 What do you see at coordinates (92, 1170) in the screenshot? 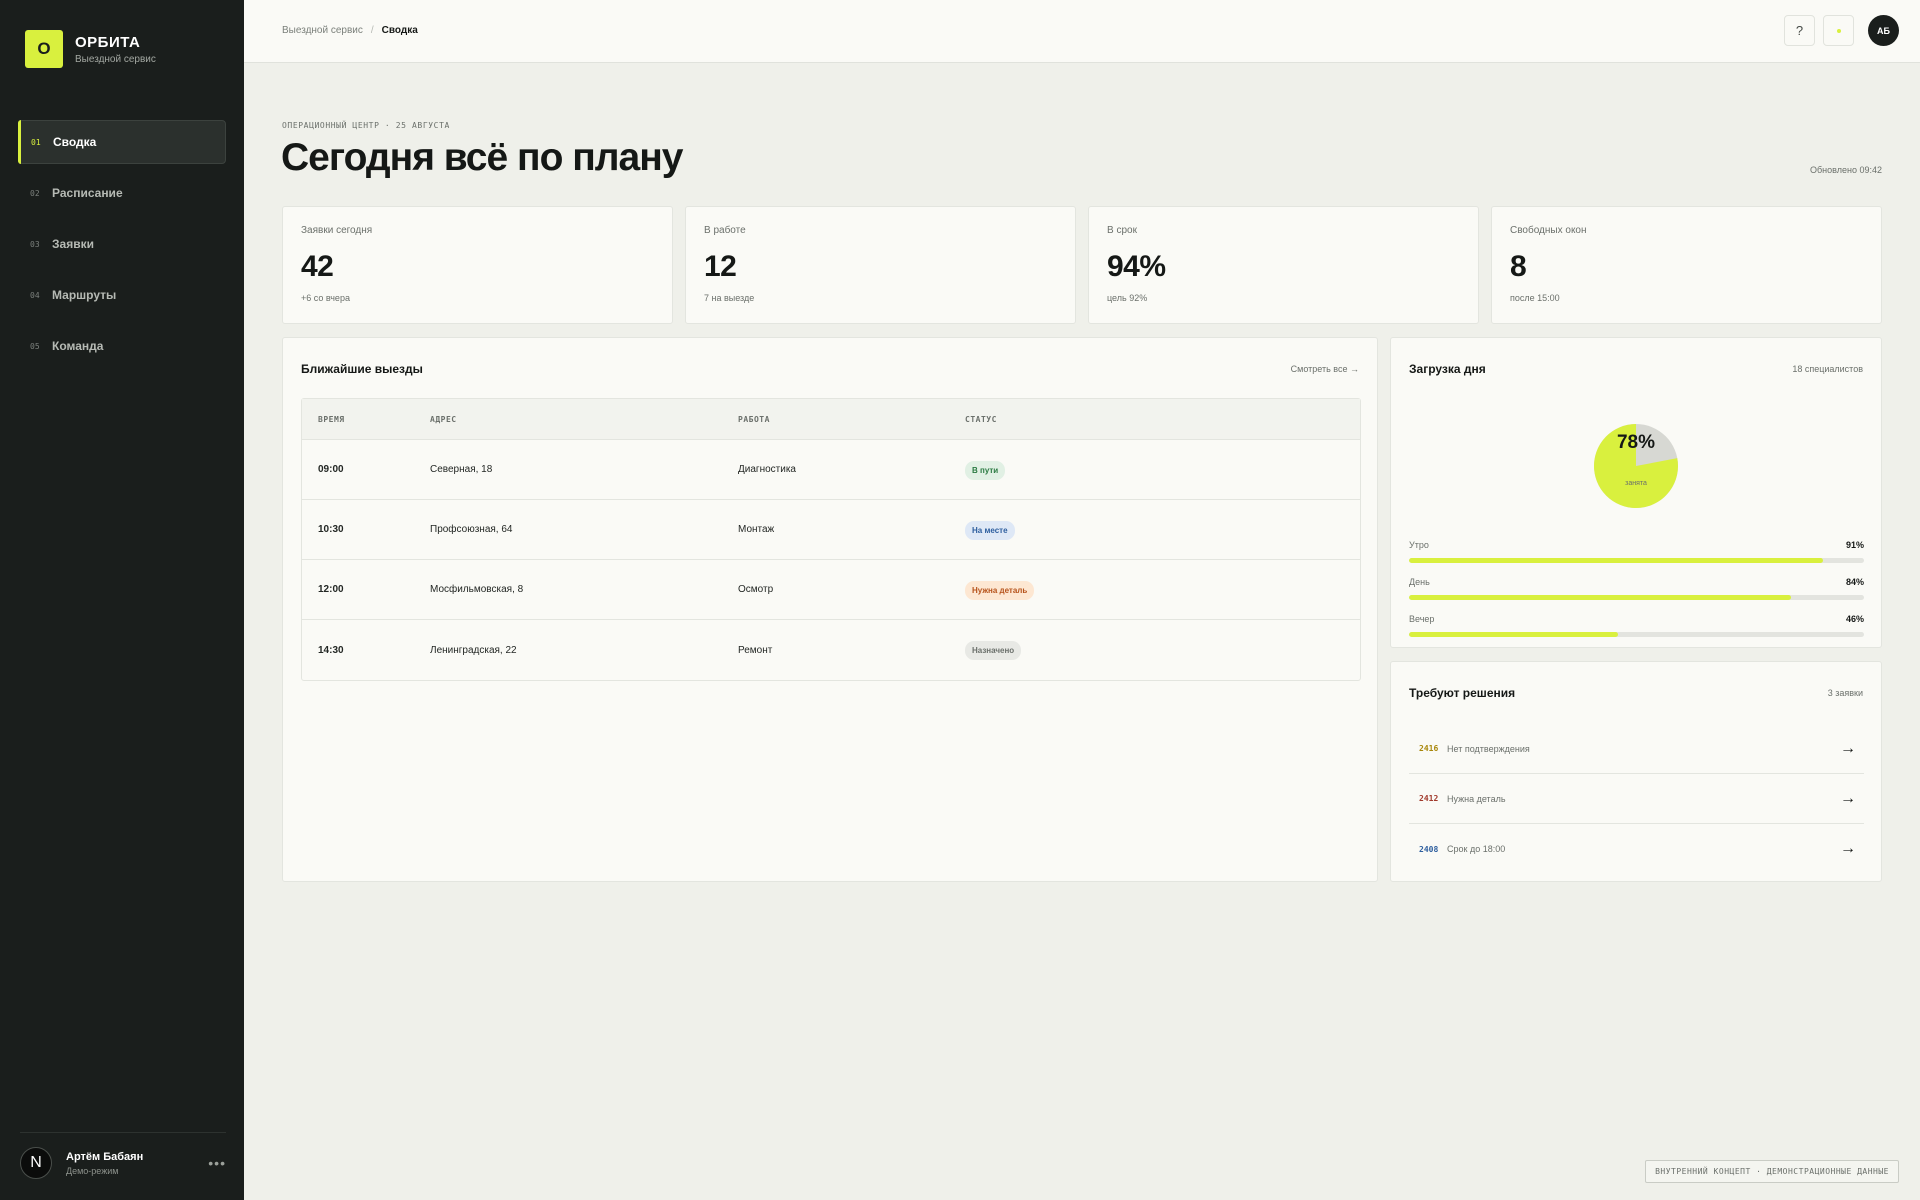
I see `user-role: Демо-режим` at bounding box center [92, 1170].